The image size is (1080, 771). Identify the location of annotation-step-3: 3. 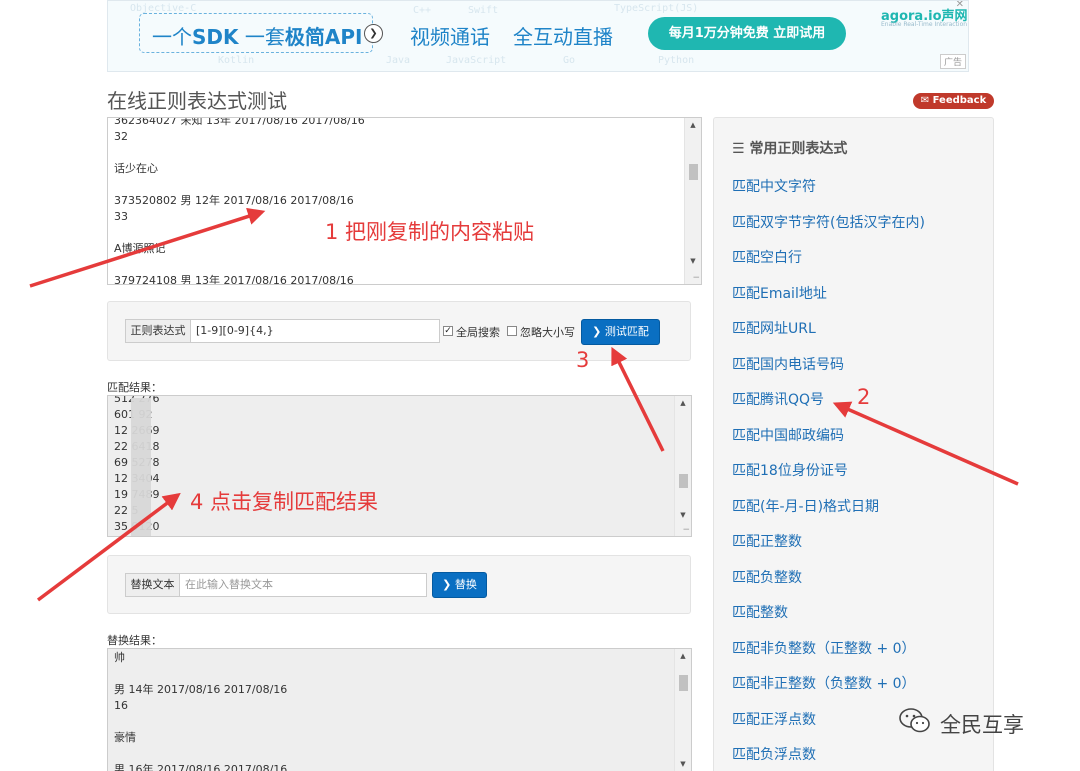
(583, 360).